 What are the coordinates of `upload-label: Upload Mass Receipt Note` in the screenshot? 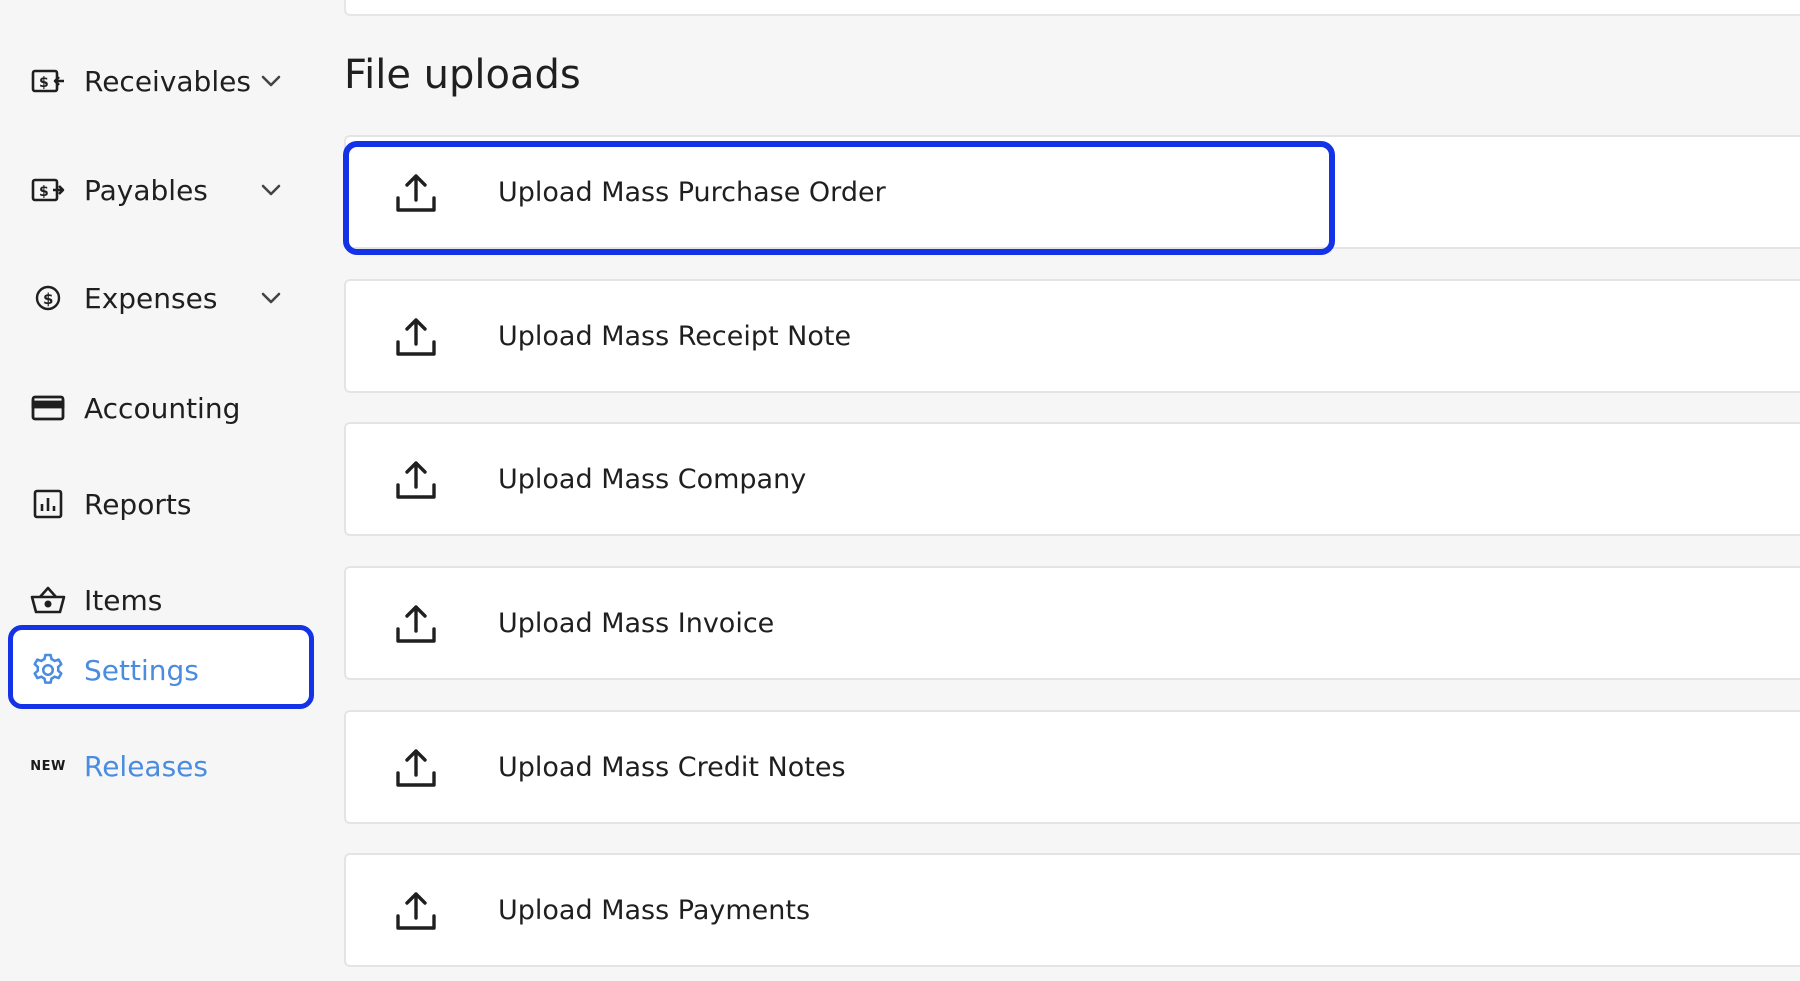 It's located at (675, 336).